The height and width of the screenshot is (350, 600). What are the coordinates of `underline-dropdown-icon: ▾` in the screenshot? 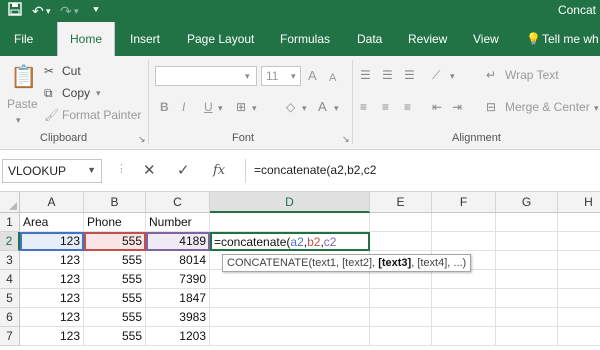 It's located at (220, 108).